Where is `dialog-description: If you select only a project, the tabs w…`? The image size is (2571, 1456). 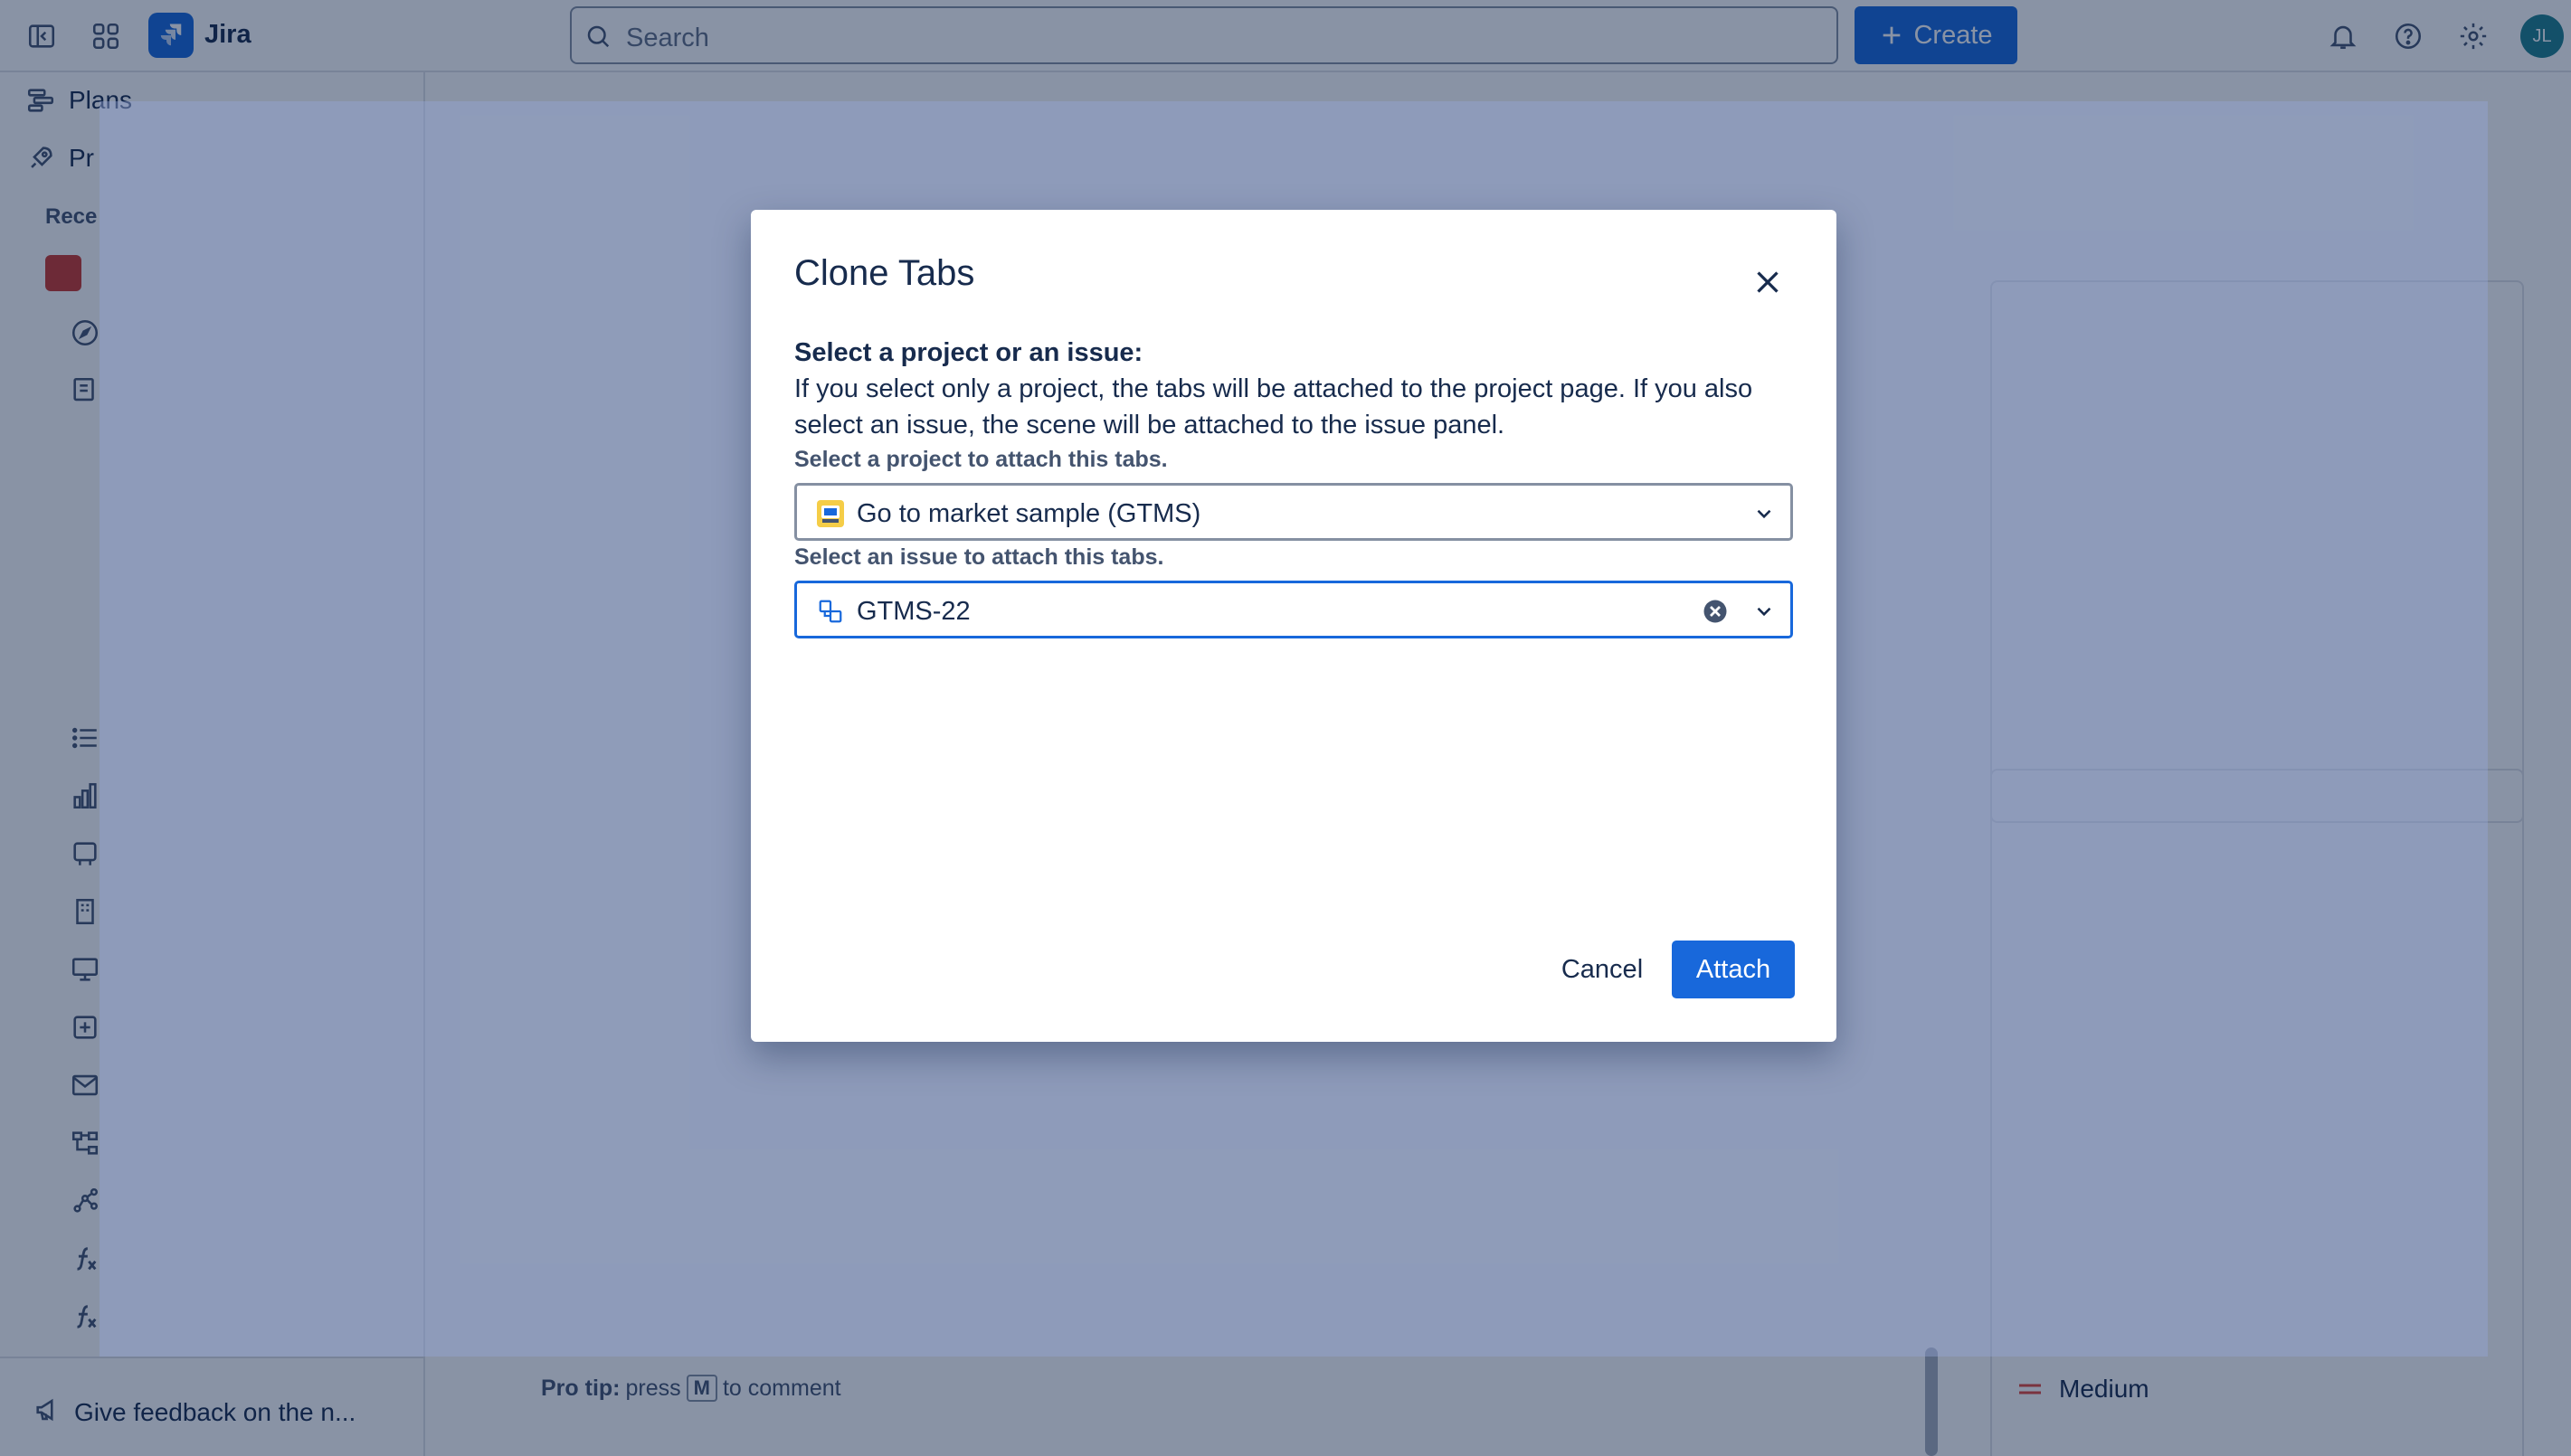 dialog-description: If you select only a project, the tabs w… is located at coordinates (1273, 407).